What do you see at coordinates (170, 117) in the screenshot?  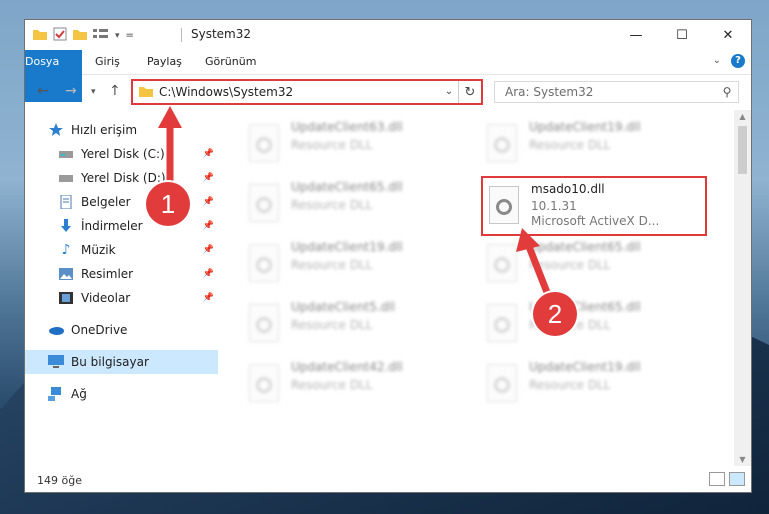 I see `arrow-1-head` at bounding box center [170, 117].